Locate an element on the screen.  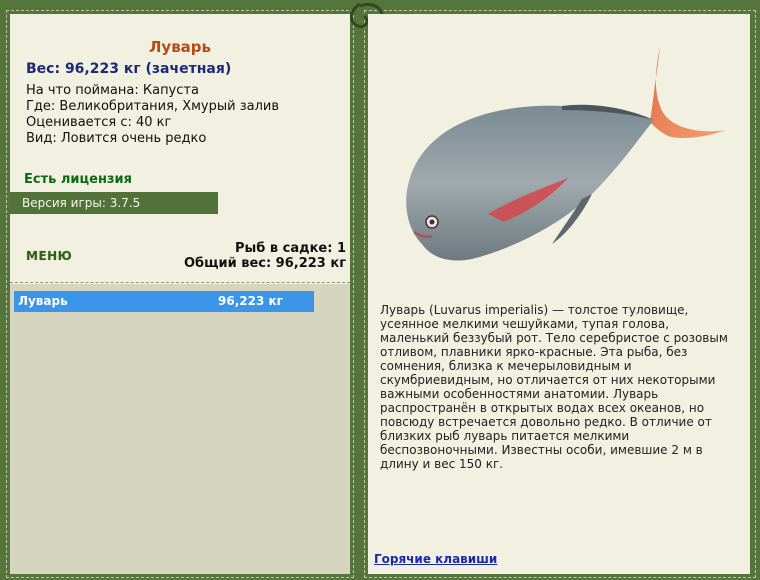
menu-button: МЕНЮ is located at coordinates (49, 256).